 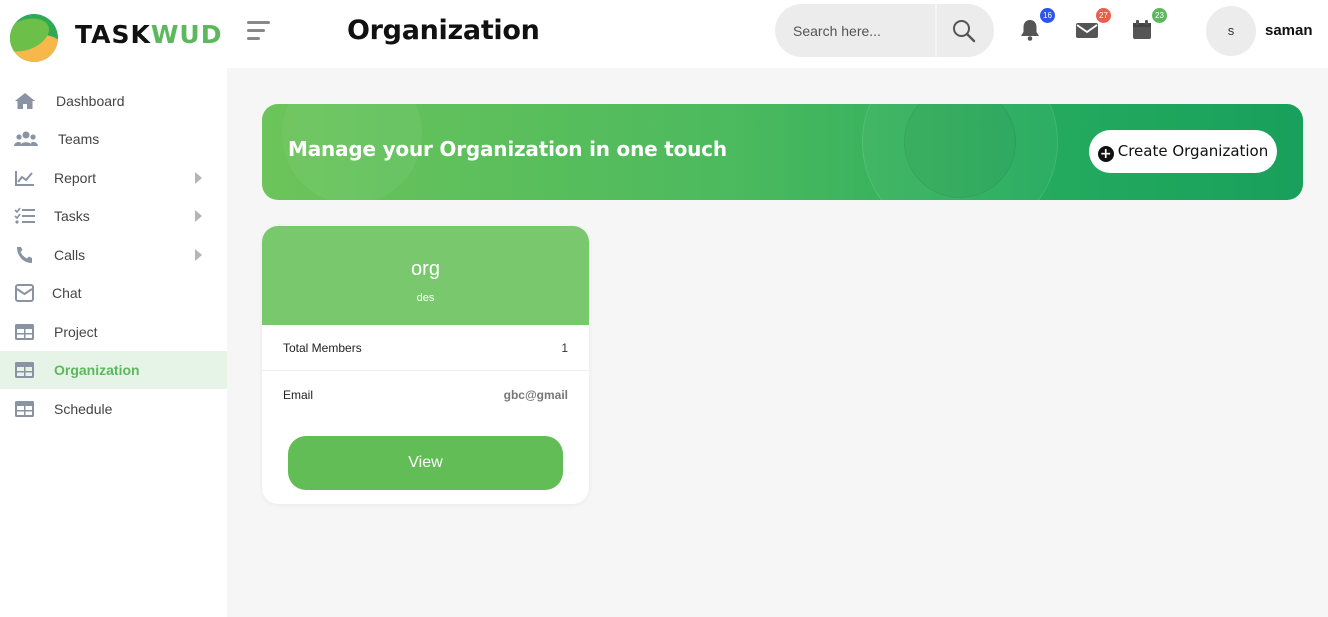 I want to click on email-row: Email gbc@gmail, so click(x=425, y=395).